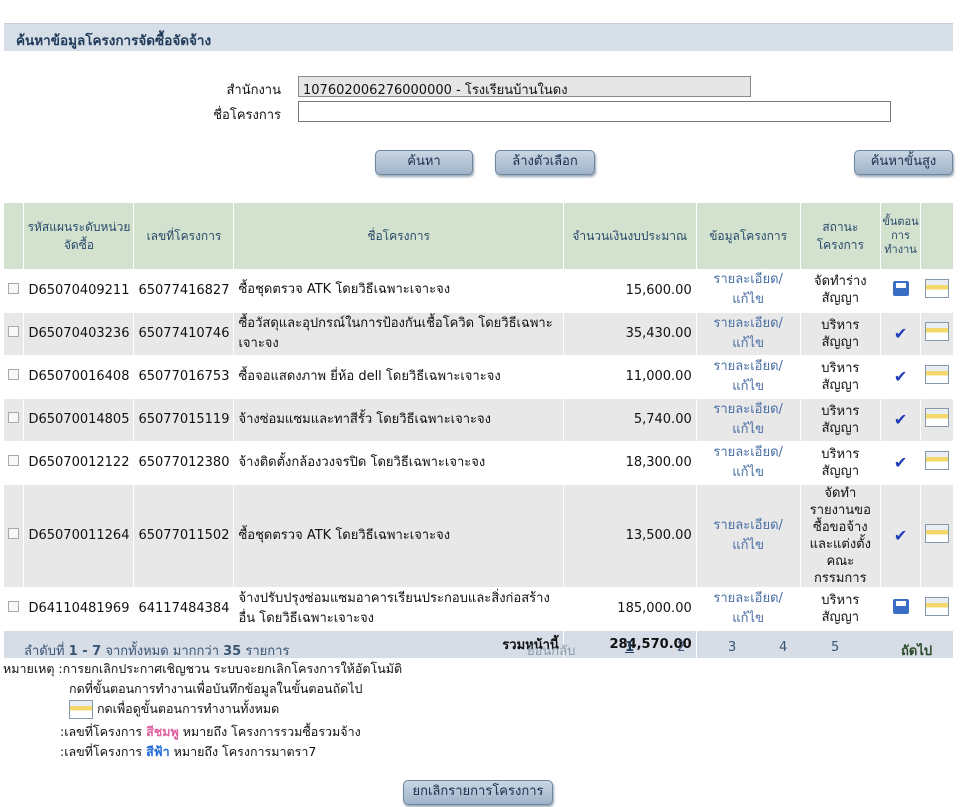  Describe the element at coordinates (478, 792) in the screenshot. I see `cancel-project-list-button: ยกเลิกรายการโครงการ` at that location.